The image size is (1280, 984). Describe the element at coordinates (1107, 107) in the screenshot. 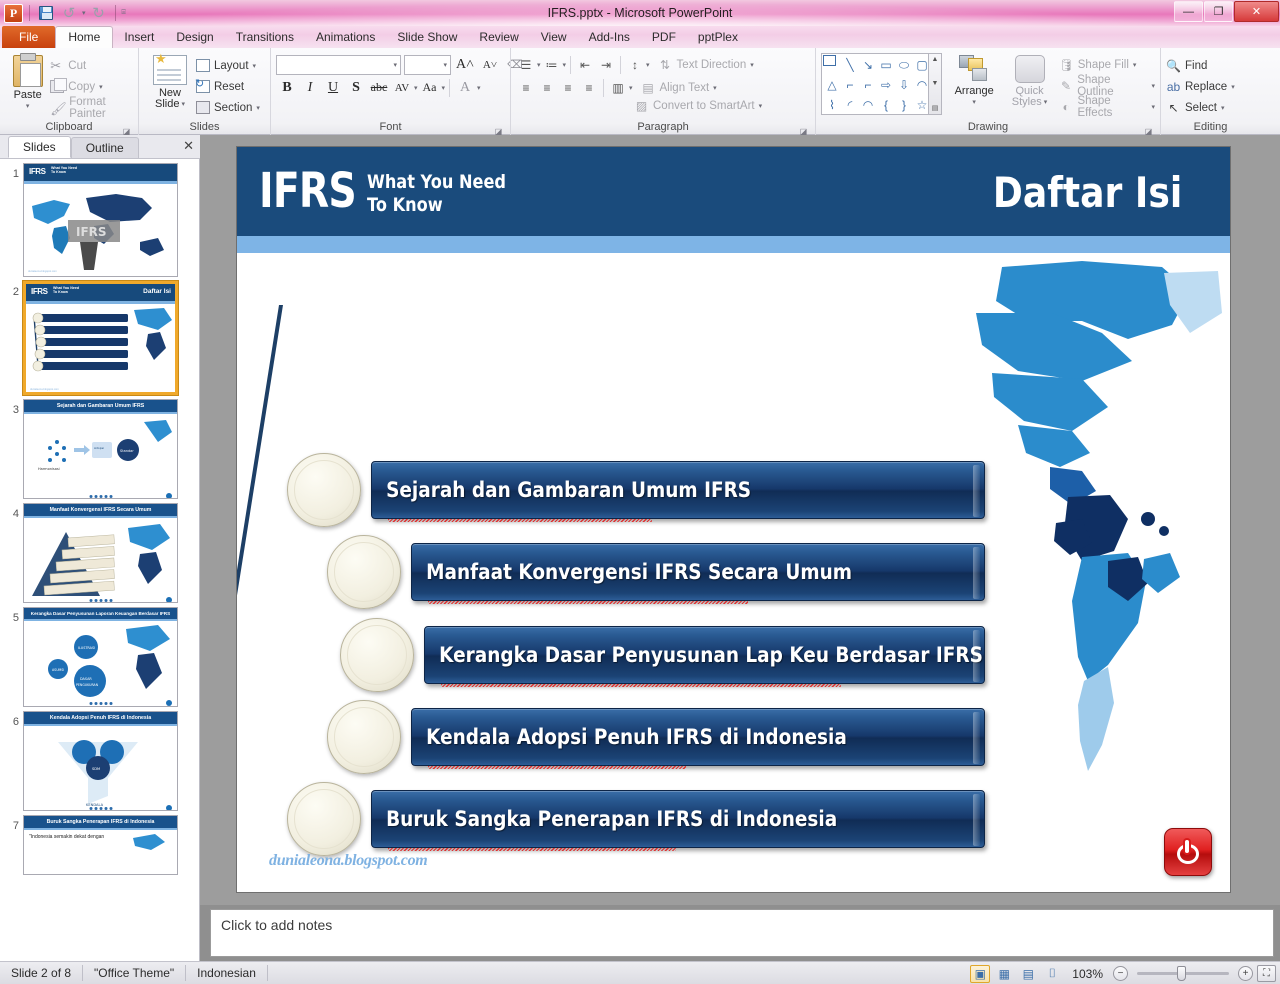

I see `shape-effects-button: ◐ Shape Effects ▾` at that location.